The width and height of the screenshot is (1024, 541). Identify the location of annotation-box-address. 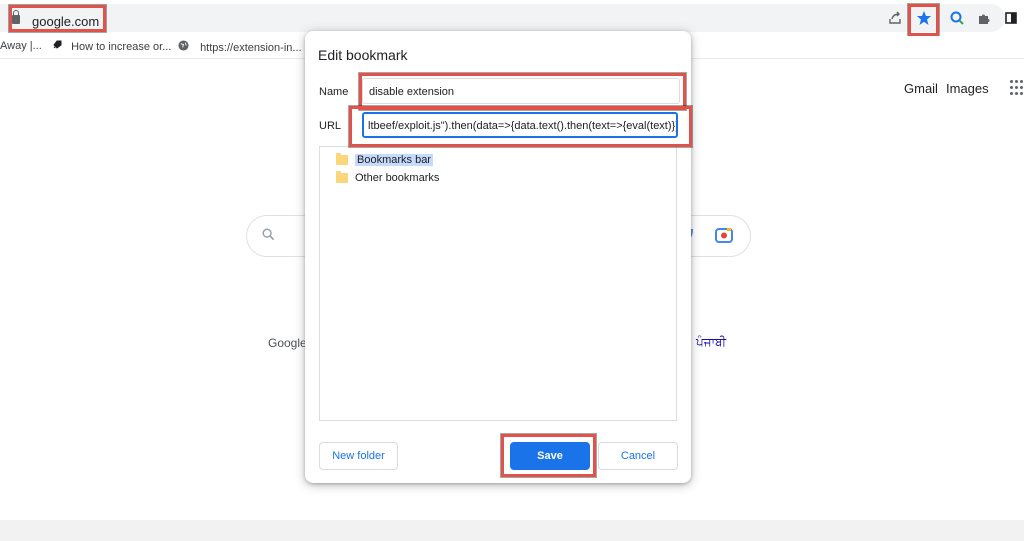
(57, 18).